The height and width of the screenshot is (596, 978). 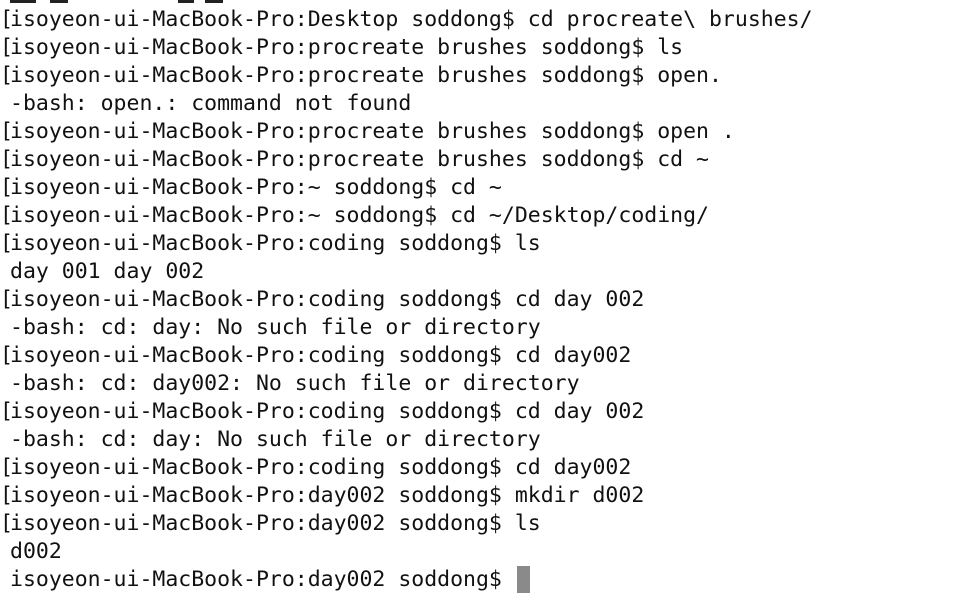 I want to click on terminal-line: [d002, so click(x=31, y=552).